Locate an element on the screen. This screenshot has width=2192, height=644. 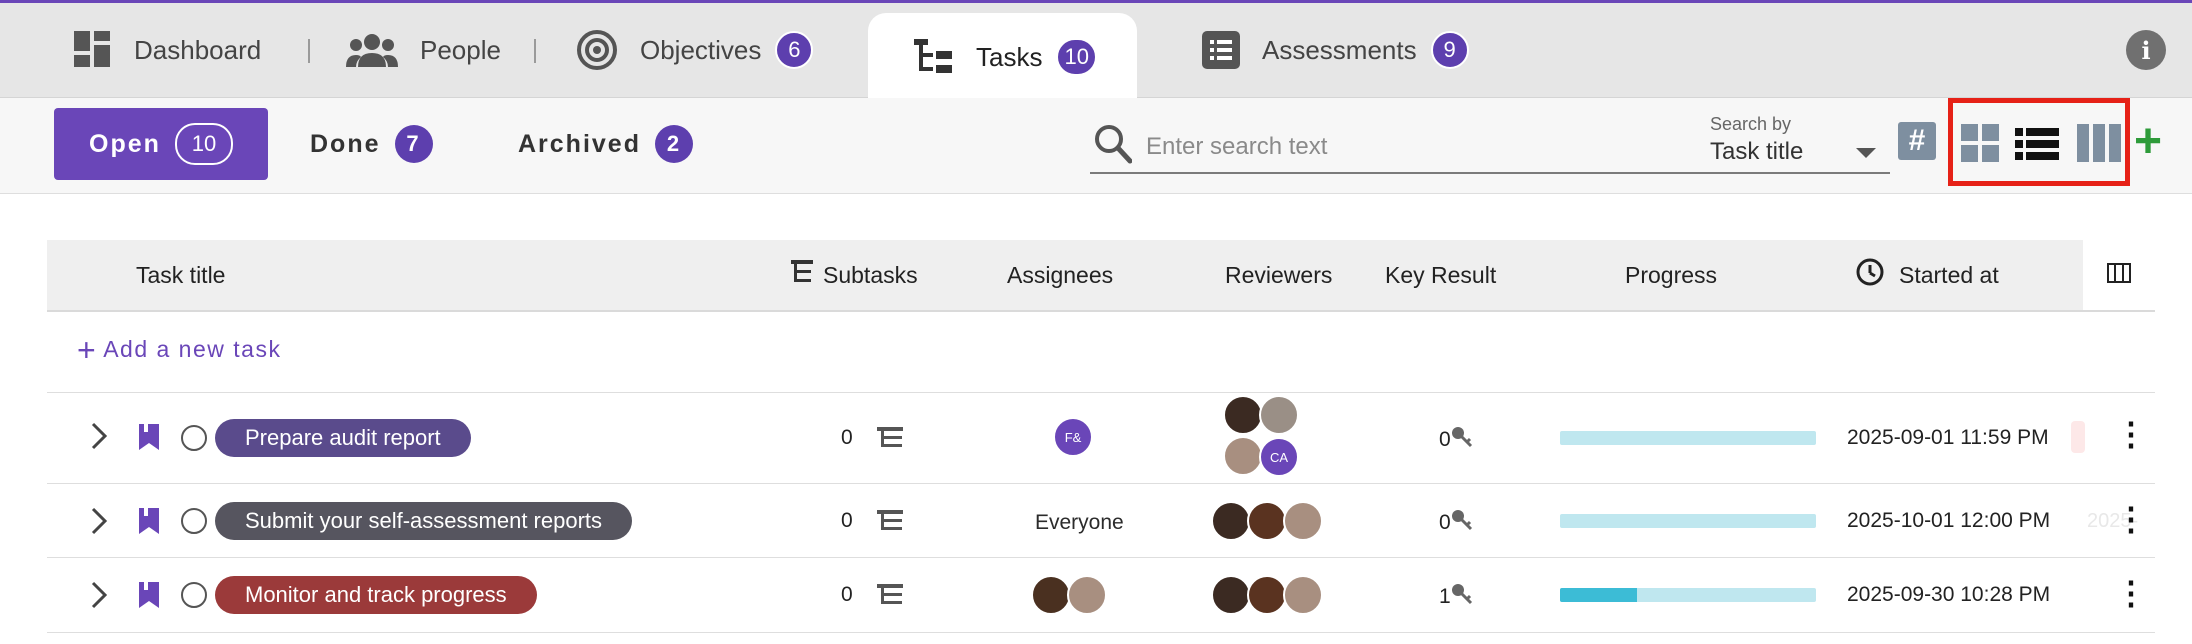
clock-icon is located at coordinates (1870, 275).